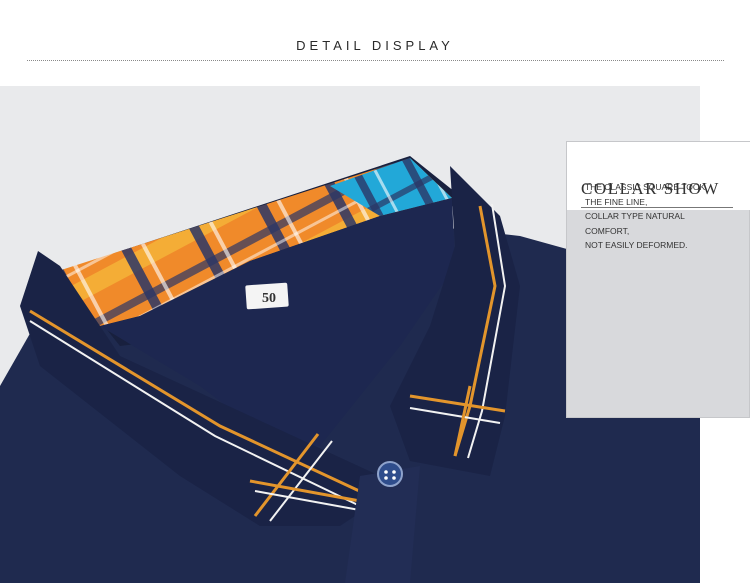 This screenshot has width=750, height=583. Describe the element at coordinates (375, 60) in the screenshot. I see `header-divider` at that location.